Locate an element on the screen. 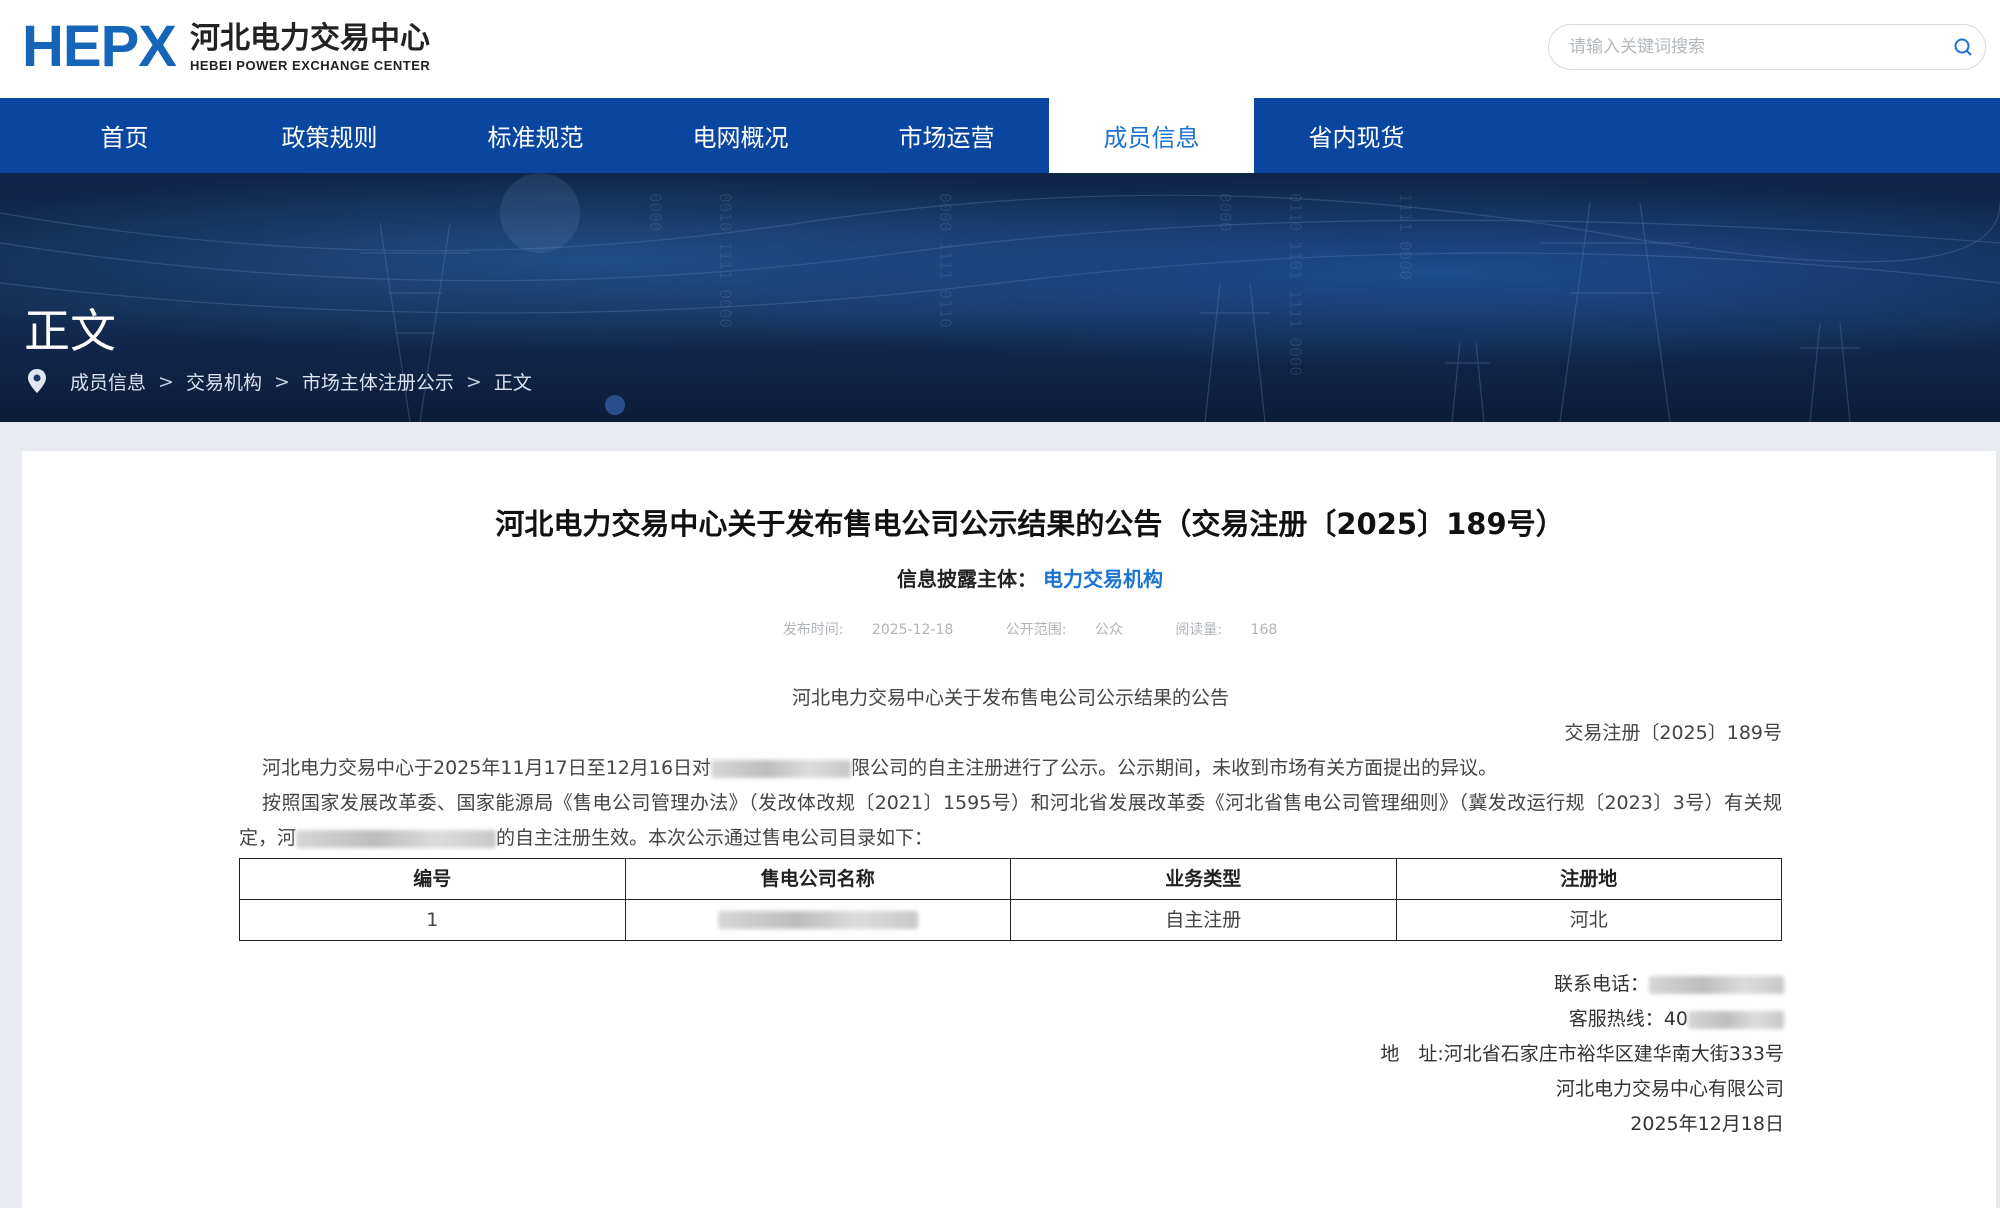 Image resolution: width=2000 pixels, height=1208 pixels. column-header-business-type: 业务类型 is located at coordinates (1203, 879).